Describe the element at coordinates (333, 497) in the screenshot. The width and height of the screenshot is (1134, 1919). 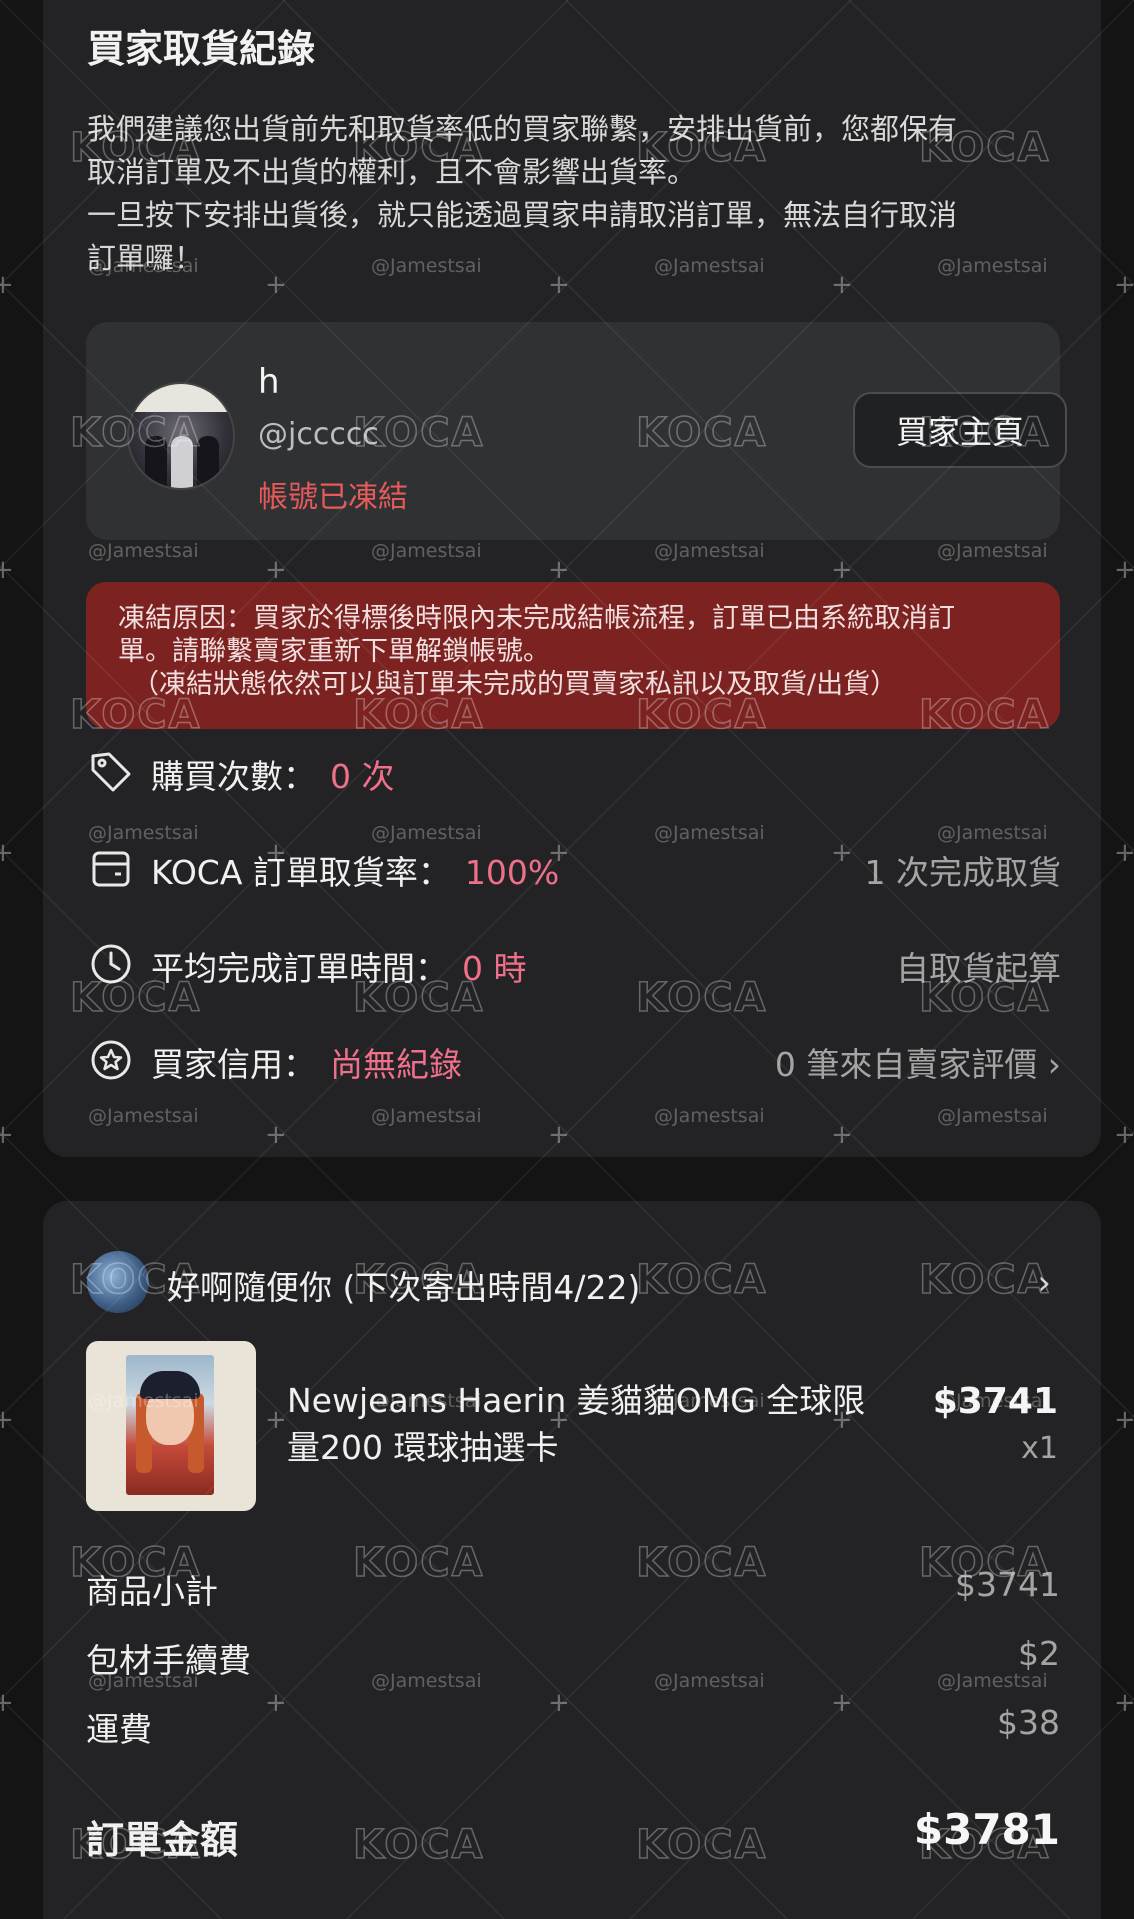
I see `account-frozen-status: 帳號已凍結` at that location.